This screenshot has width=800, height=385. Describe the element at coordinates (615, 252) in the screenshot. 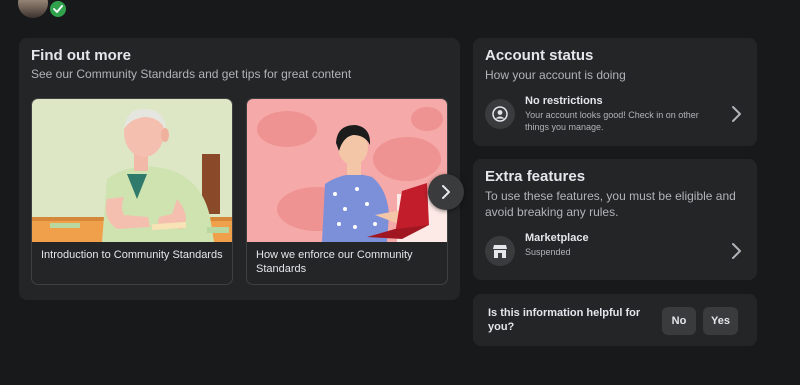

I see `marketplace-row: Marketplace Suspended` at that location.